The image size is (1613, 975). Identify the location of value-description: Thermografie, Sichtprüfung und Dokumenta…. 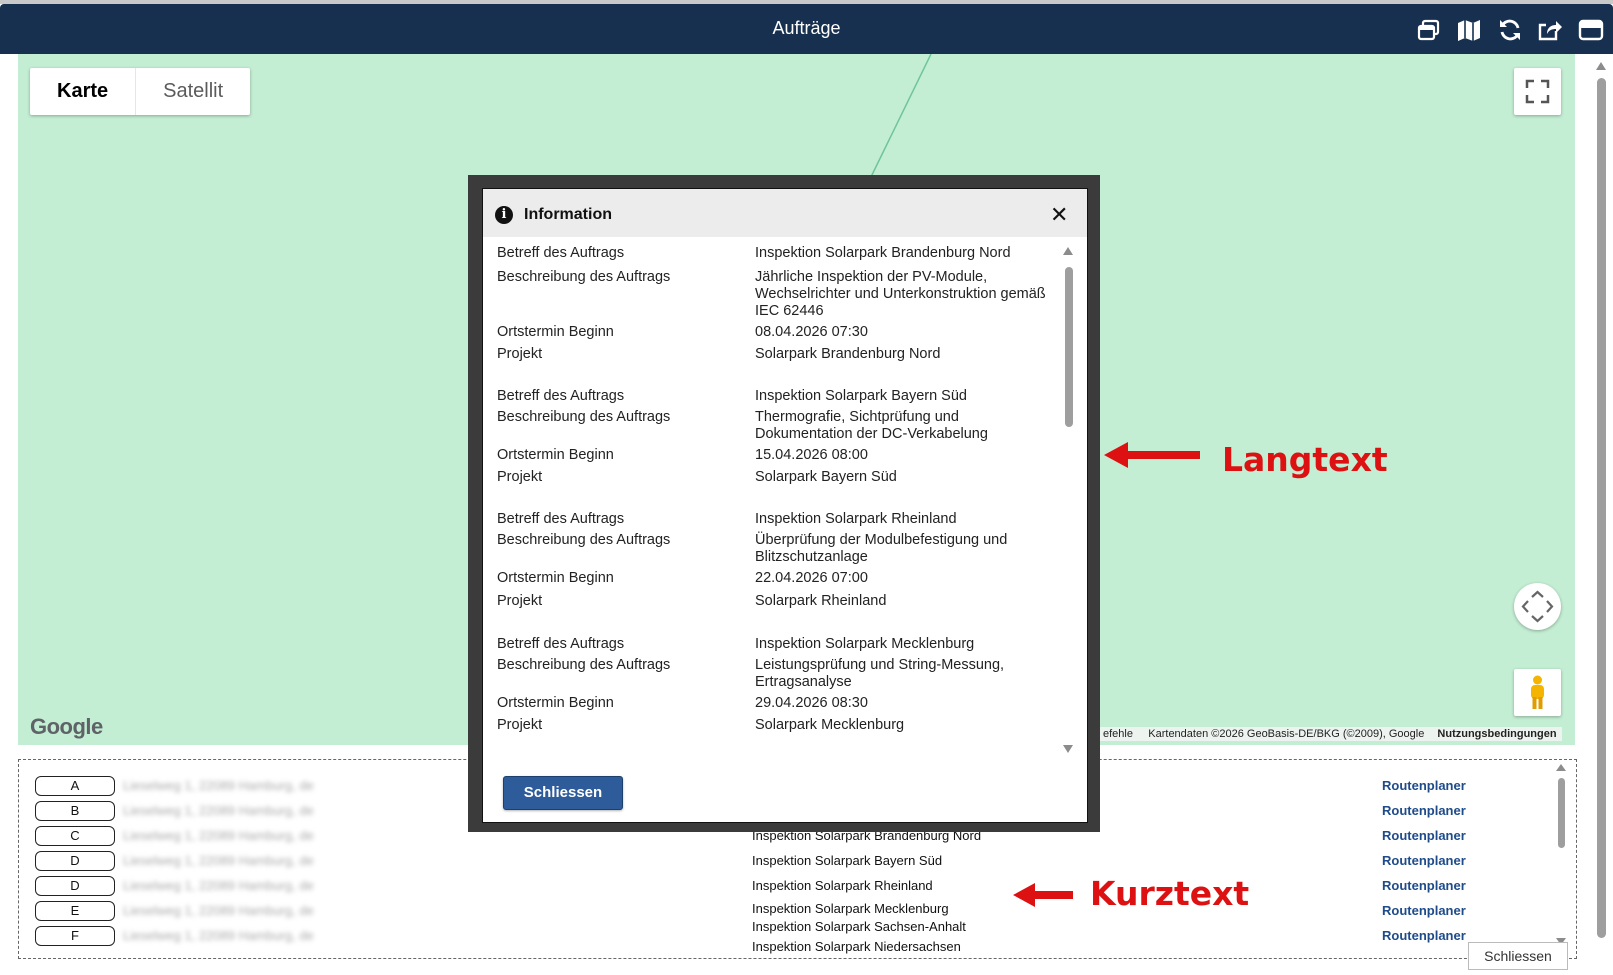
(871, 425).